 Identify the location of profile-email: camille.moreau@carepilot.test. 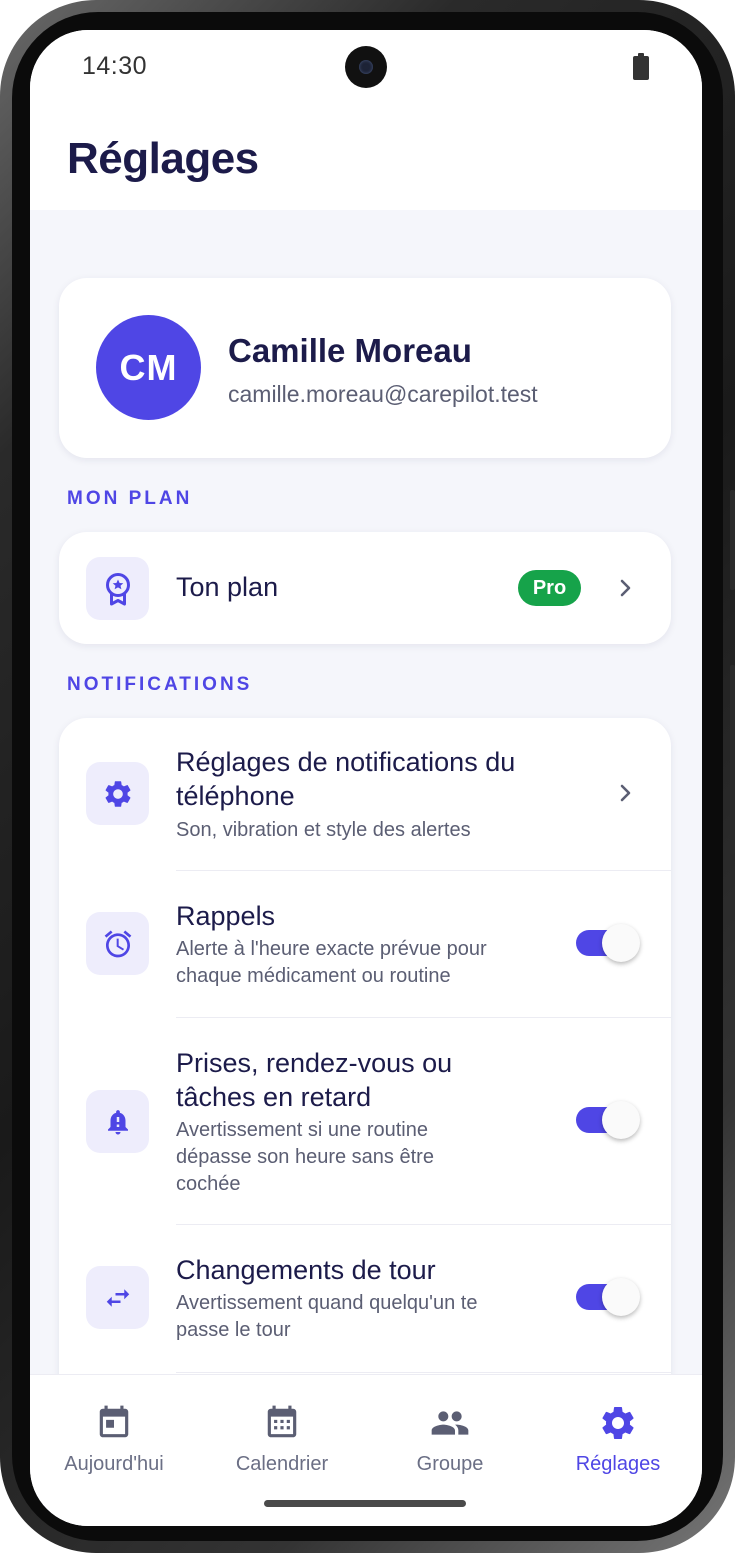
(383, 394).